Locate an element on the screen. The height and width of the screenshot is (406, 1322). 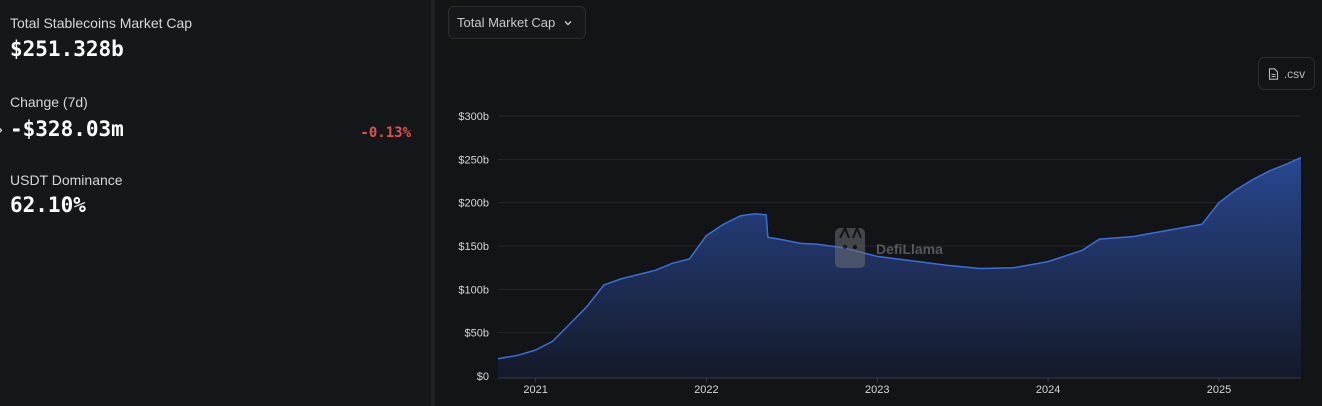
change-label: Change (7d) is located at coordinates (49, 102).